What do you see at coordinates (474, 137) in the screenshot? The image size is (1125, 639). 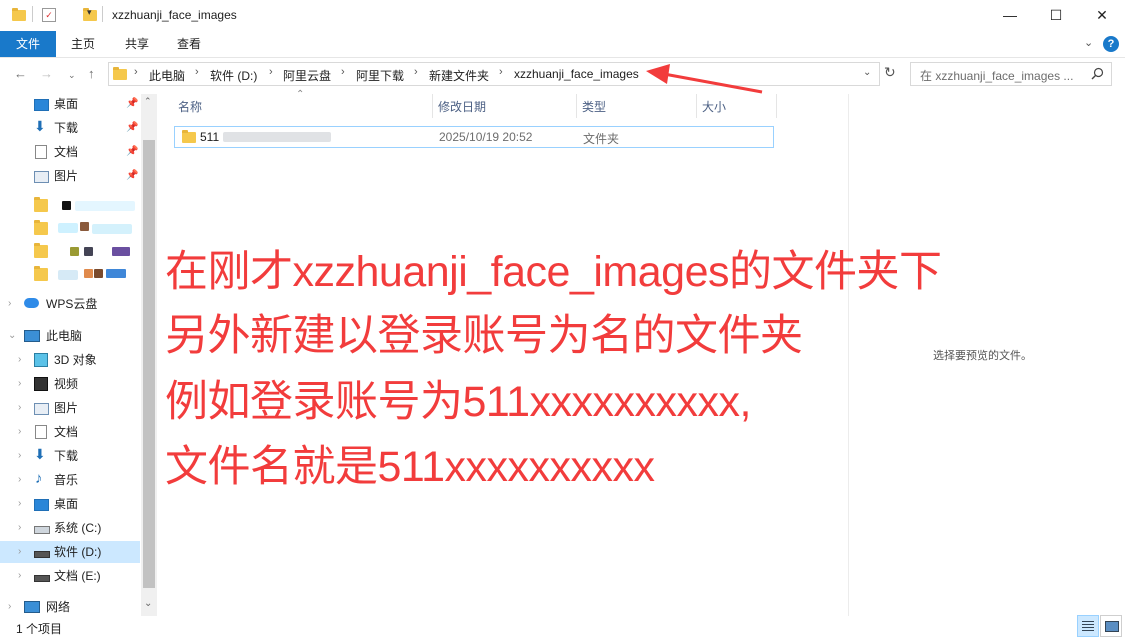 I see `table-row: 511 2025/10/19 20:52 文件夹` at bounding box center [474, 137].